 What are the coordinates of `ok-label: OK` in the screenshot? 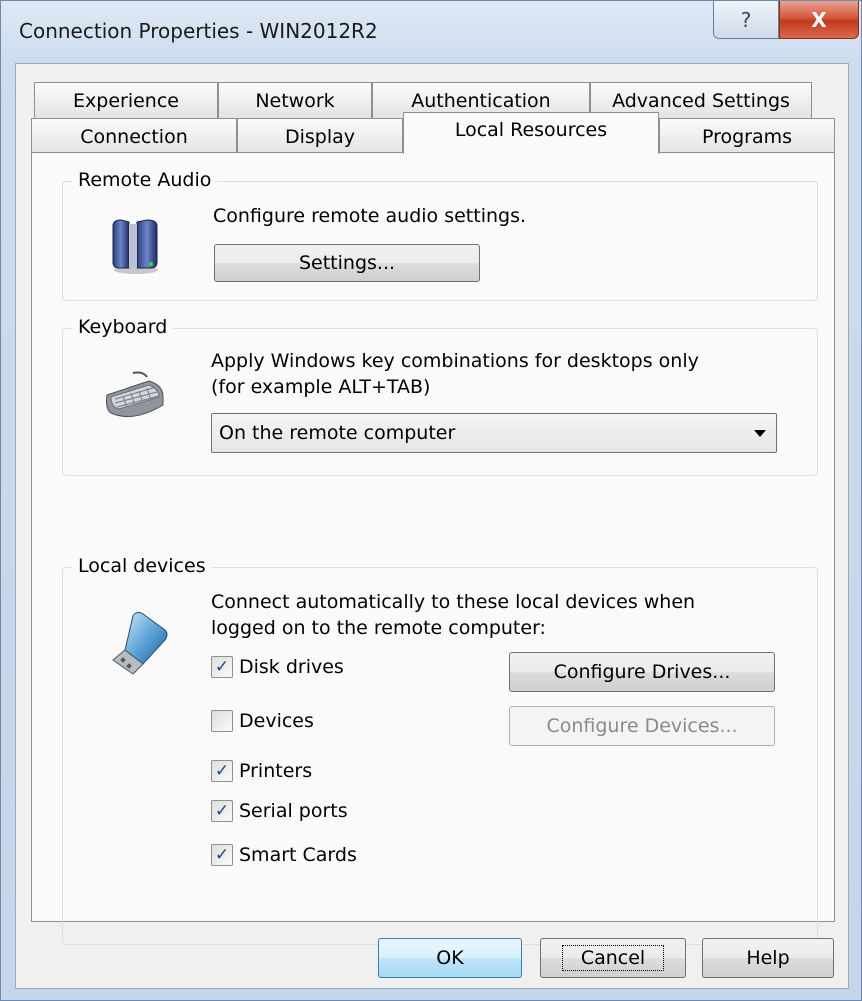 It's located at (450, 958).